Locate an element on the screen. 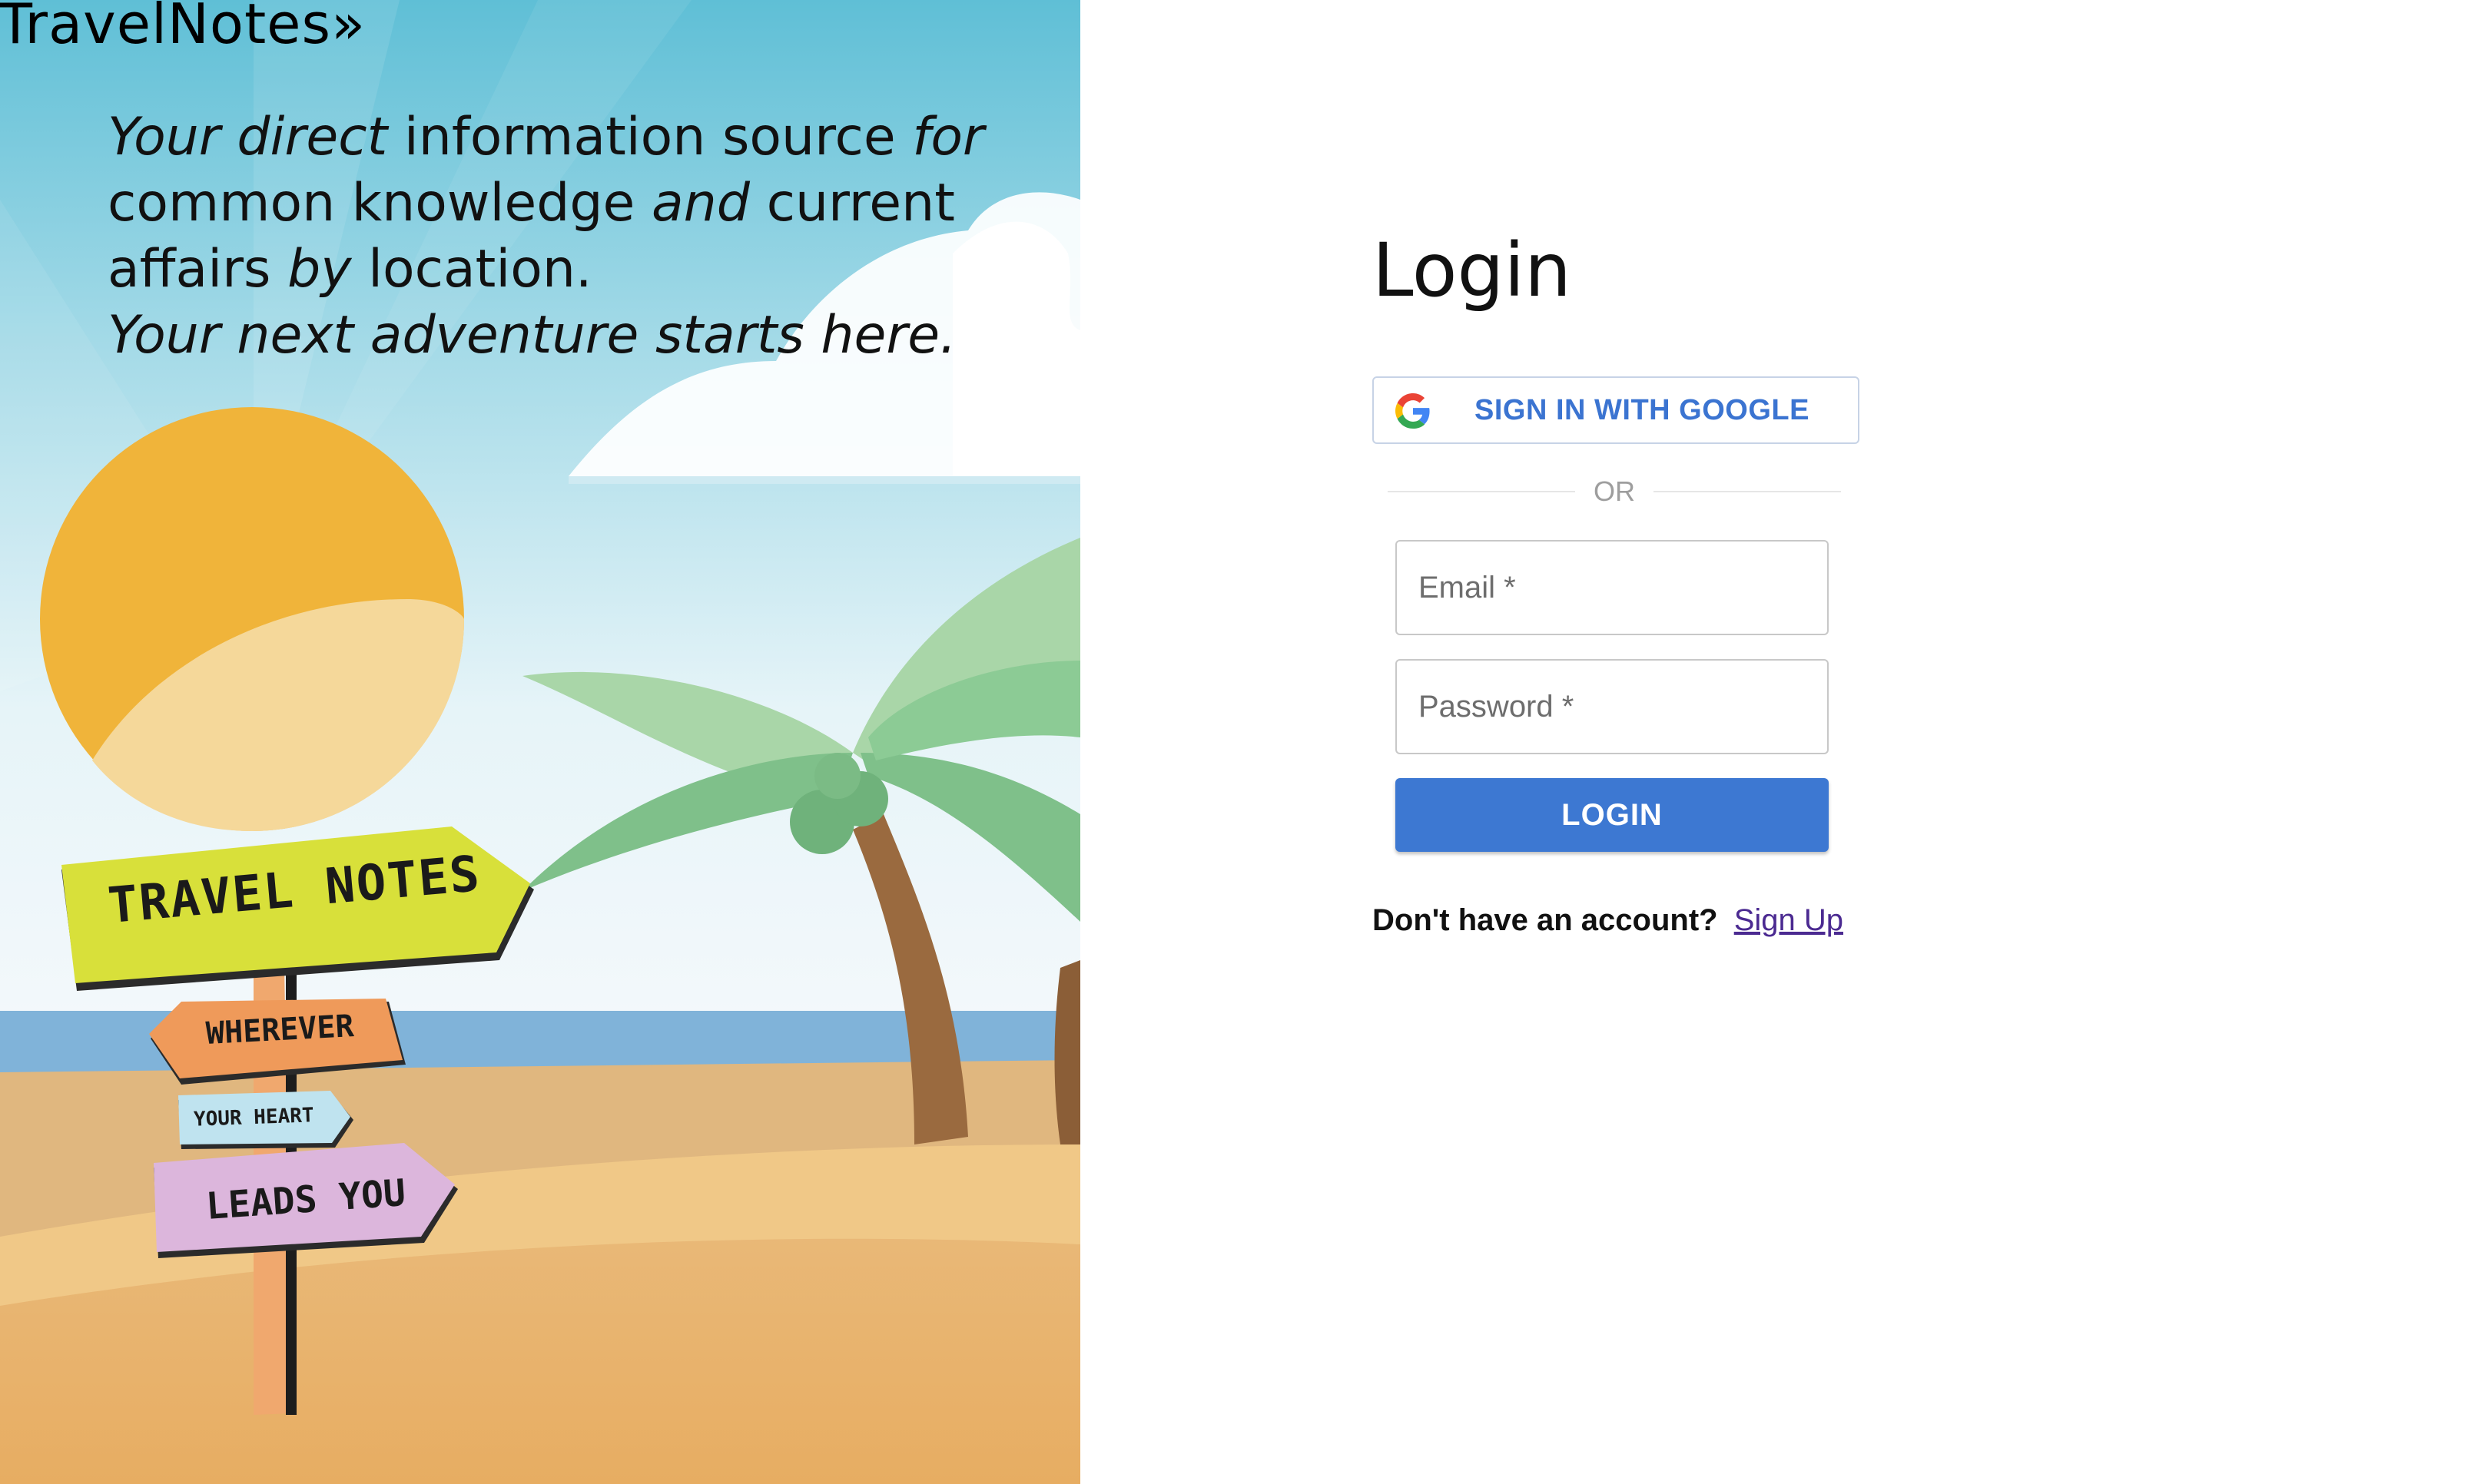 The width and height of the screenshot is (2491, 1484). password-field-container is located at coordinates (1612, 706).